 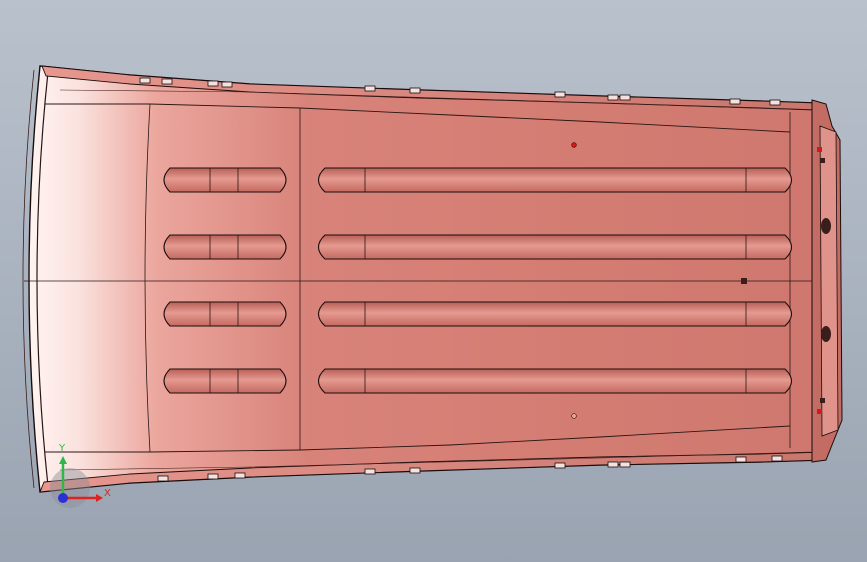 What do you see at coordinates (99, 498) in the screenshot?
I see `triad-x-arrow` at bounding box center [99, 498].